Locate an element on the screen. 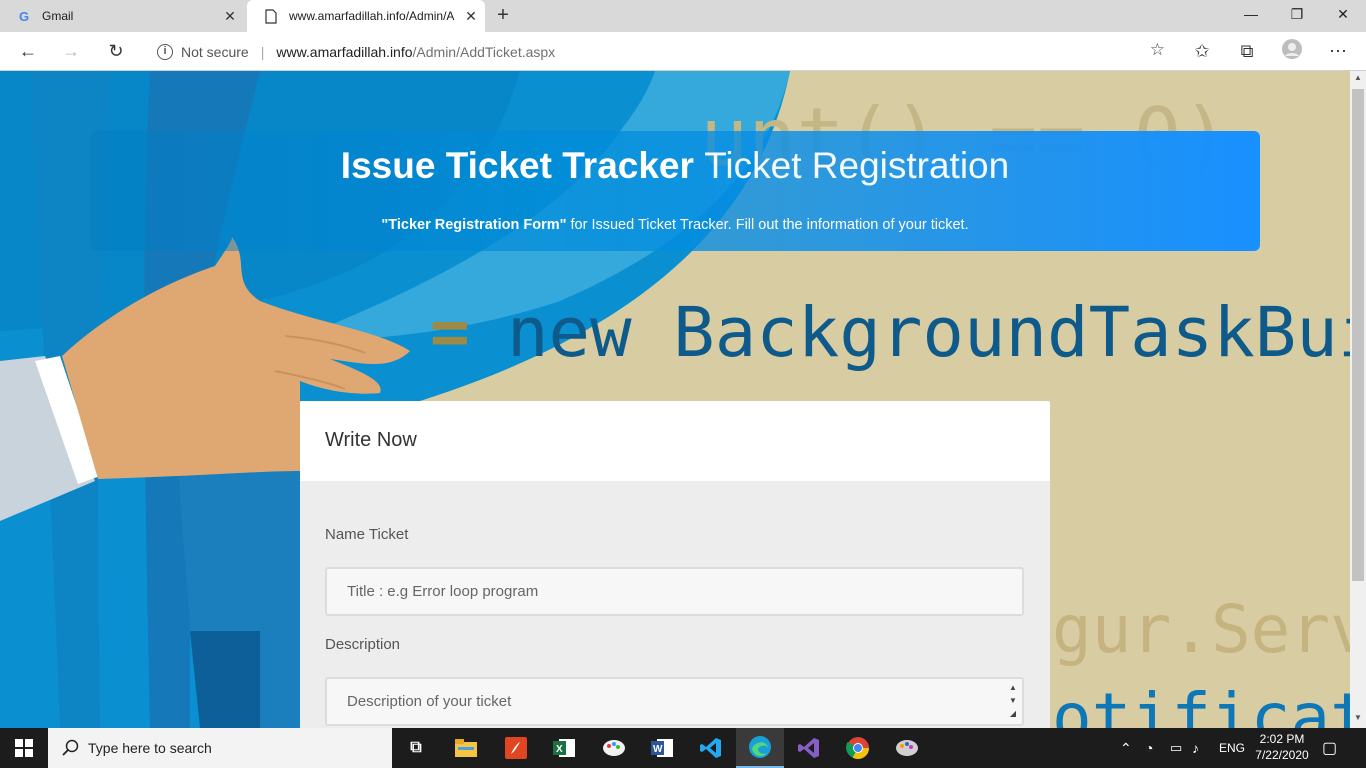  name-ticket-placeholder: Title : e.g Error loop program is located at coordinates (443, 591).